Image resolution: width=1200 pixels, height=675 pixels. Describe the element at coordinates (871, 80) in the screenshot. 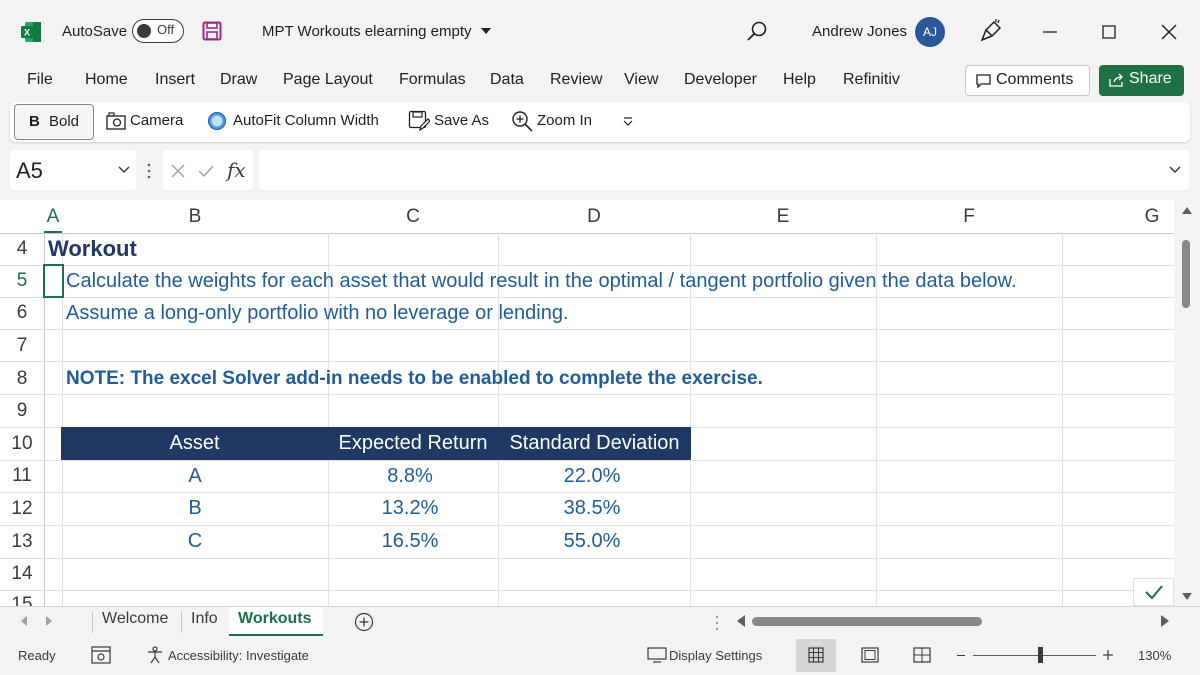

I see `tab-refinitiv: Refinitiv` at that location.